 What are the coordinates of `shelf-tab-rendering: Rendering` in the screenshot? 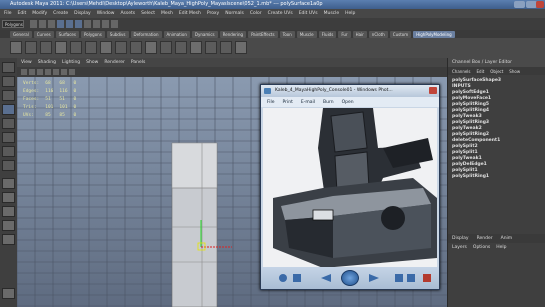 It's located at (233, 34).